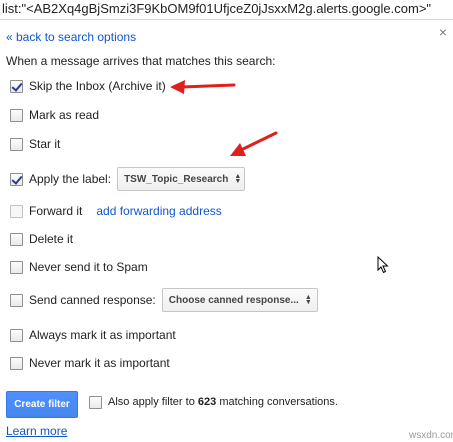  I want to click on delete-it-checkbox, so click(16, 239).